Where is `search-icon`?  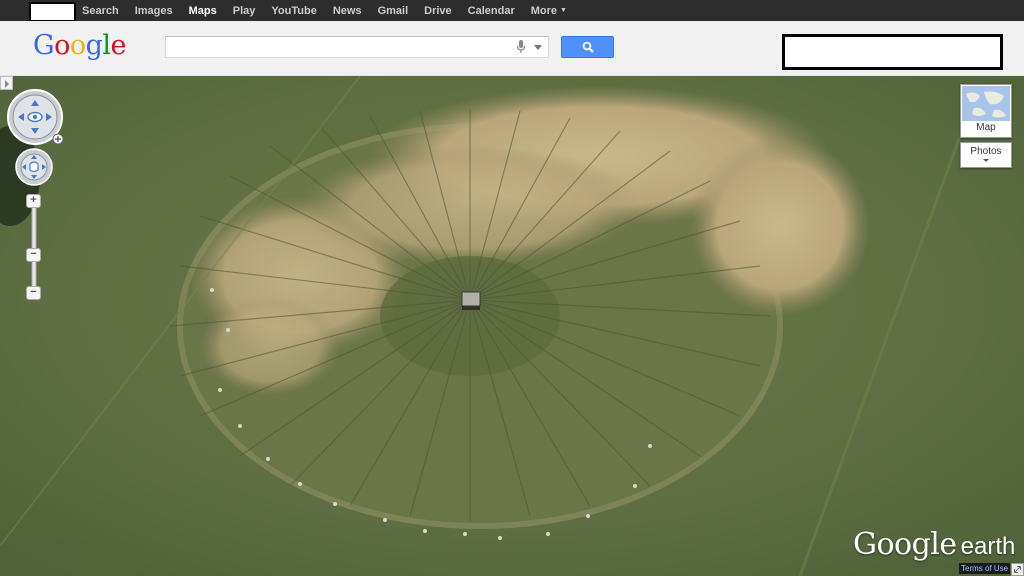
search-icon is located at coordinates (588, 47).